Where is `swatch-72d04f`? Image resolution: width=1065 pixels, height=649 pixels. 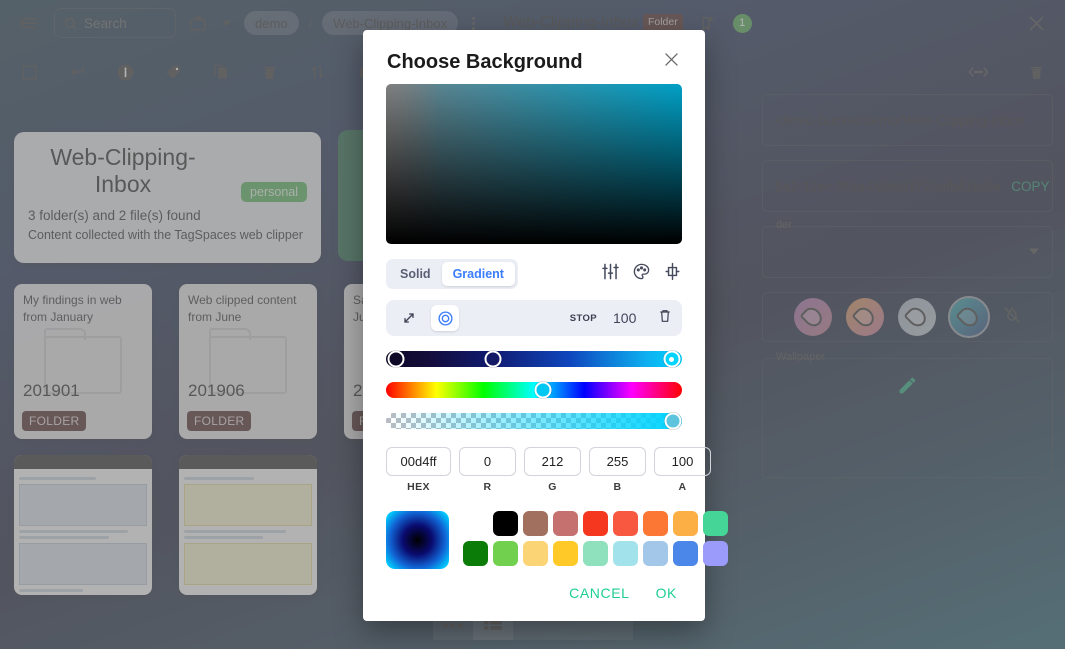 swatch-72d04f is located at coordinates (505, 553).